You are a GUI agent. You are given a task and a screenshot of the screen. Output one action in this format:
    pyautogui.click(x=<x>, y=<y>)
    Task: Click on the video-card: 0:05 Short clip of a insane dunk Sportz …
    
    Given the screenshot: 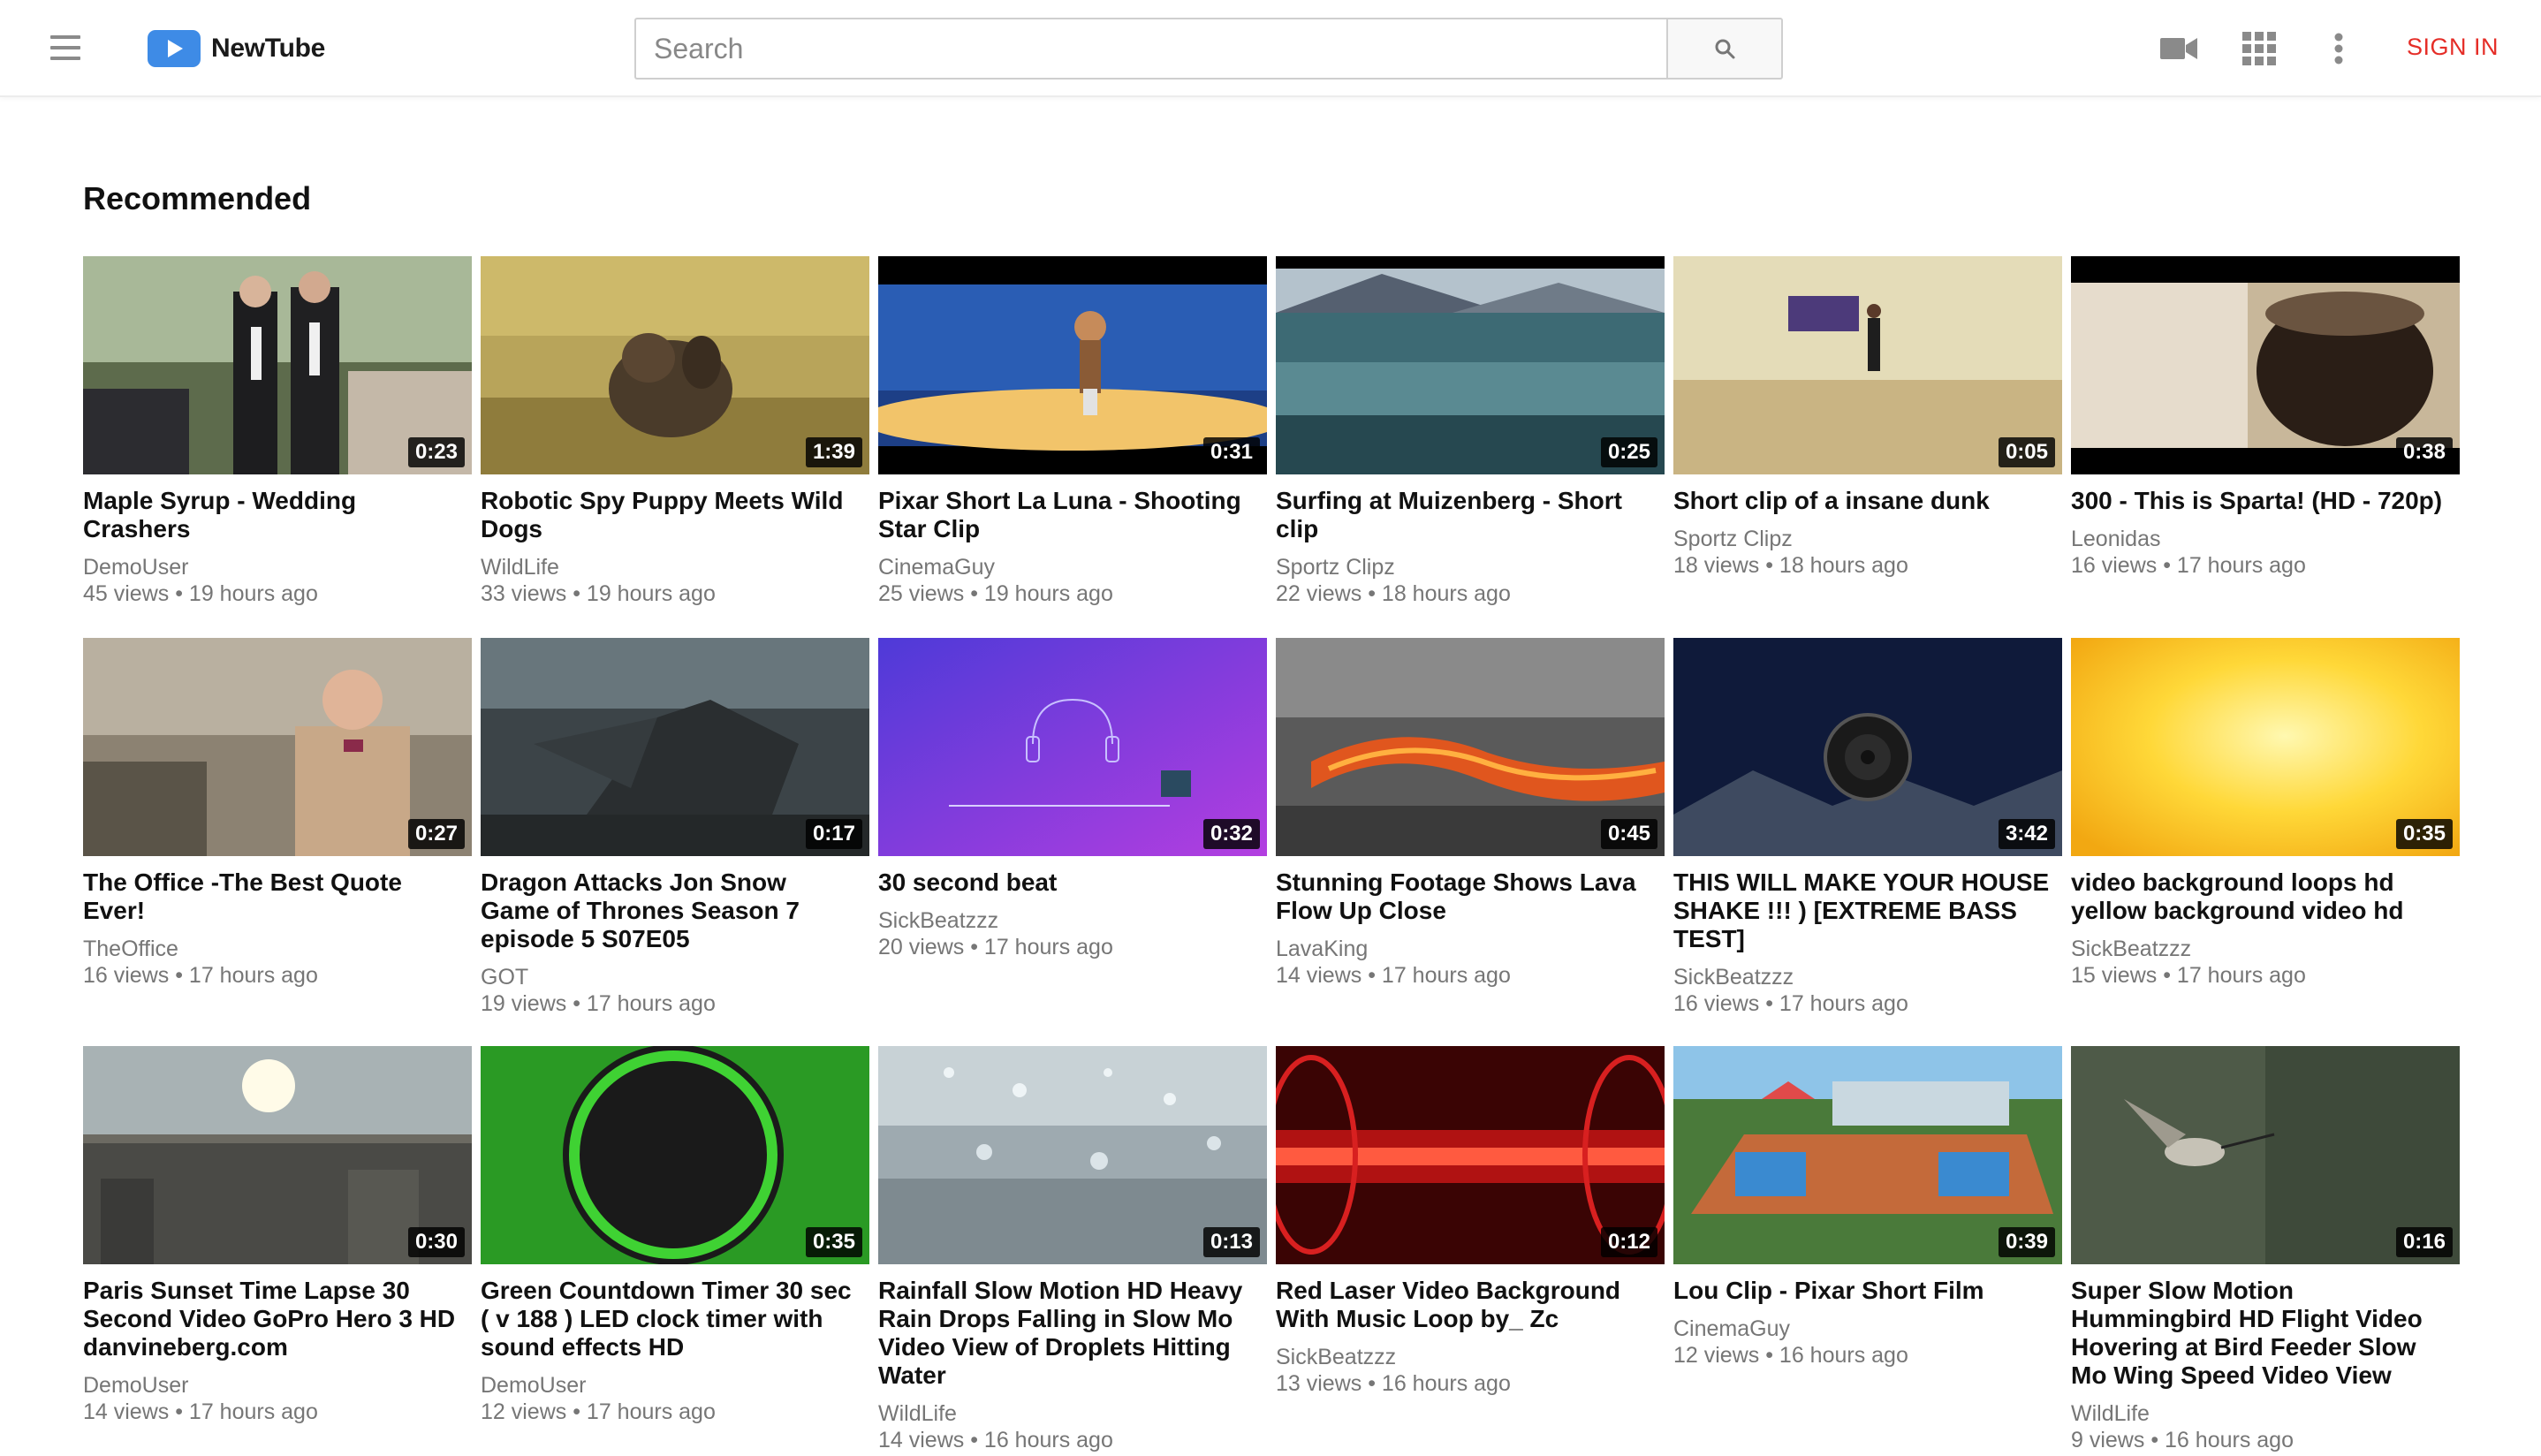 What is the action you would take?
    pyautogui.click(x=1868, y=417)
    